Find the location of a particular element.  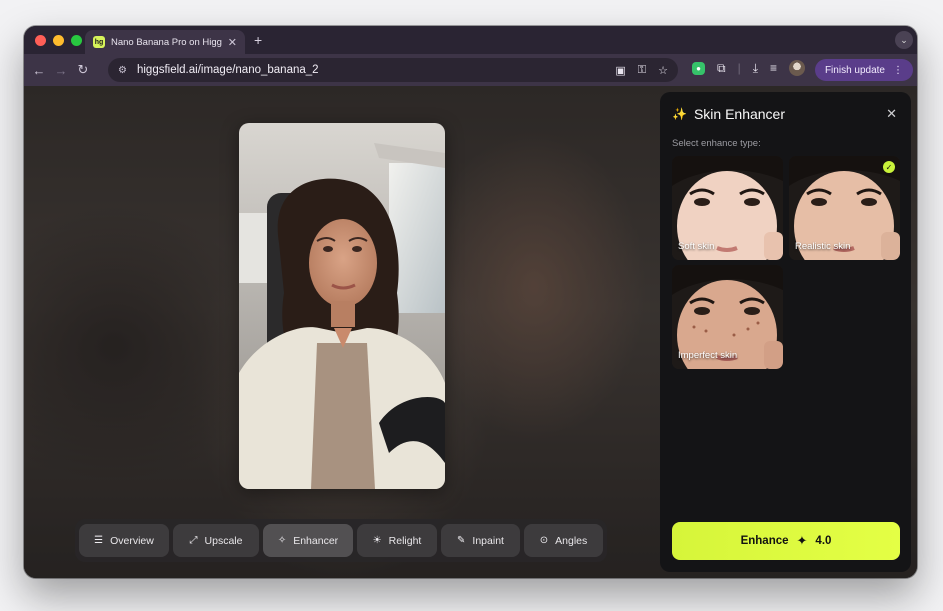

expand-icon: ⤢ is located at coordinates (193, 540).